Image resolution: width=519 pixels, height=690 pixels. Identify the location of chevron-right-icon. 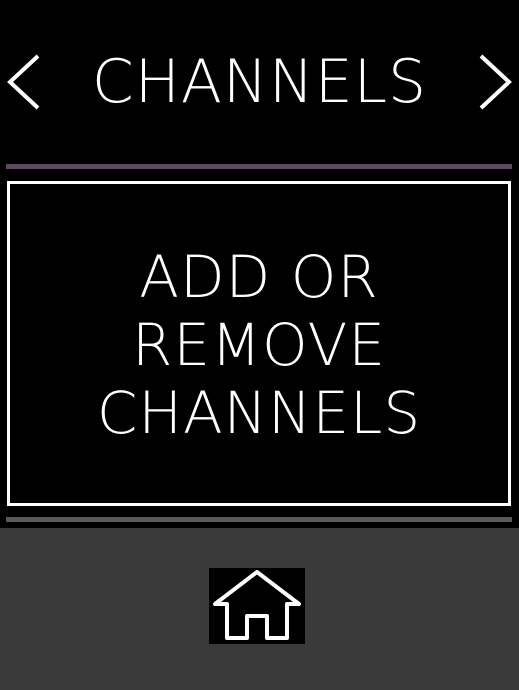
(495, 82).